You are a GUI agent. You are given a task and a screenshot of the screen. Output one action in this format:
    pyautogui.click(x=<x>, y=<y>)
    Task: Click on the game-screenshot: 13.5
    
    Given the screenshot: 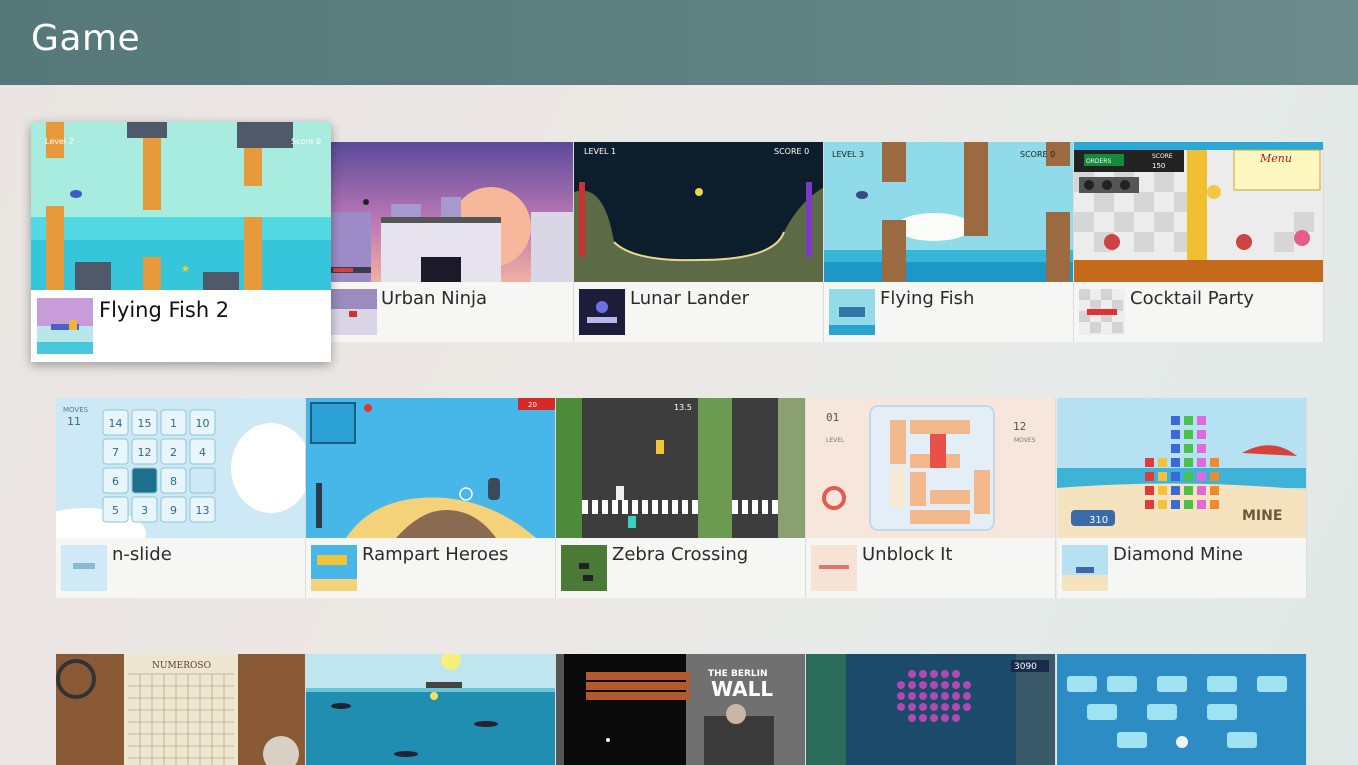 What is the action you would take?
    pyautogui.click(x=680, y=468)
    